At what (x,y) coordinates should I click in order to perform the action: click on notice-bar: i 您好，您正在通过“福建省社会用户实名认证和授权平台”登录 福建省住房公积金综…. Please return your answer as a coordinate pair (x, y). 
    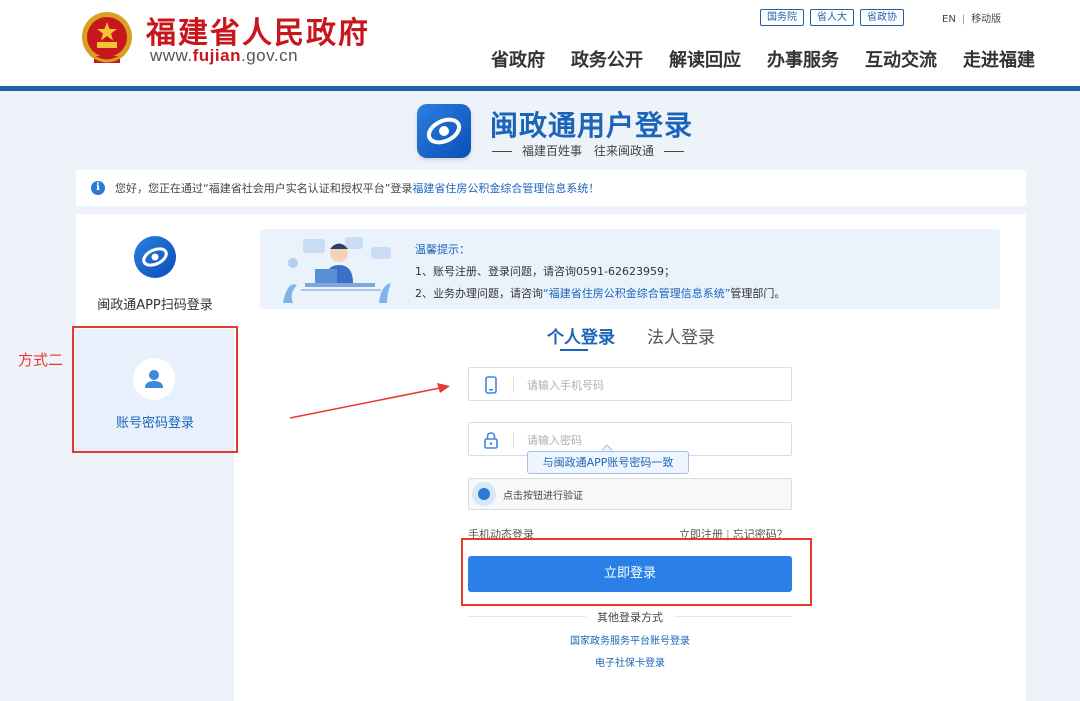
    Looking at the image, I should click on (551, 188).